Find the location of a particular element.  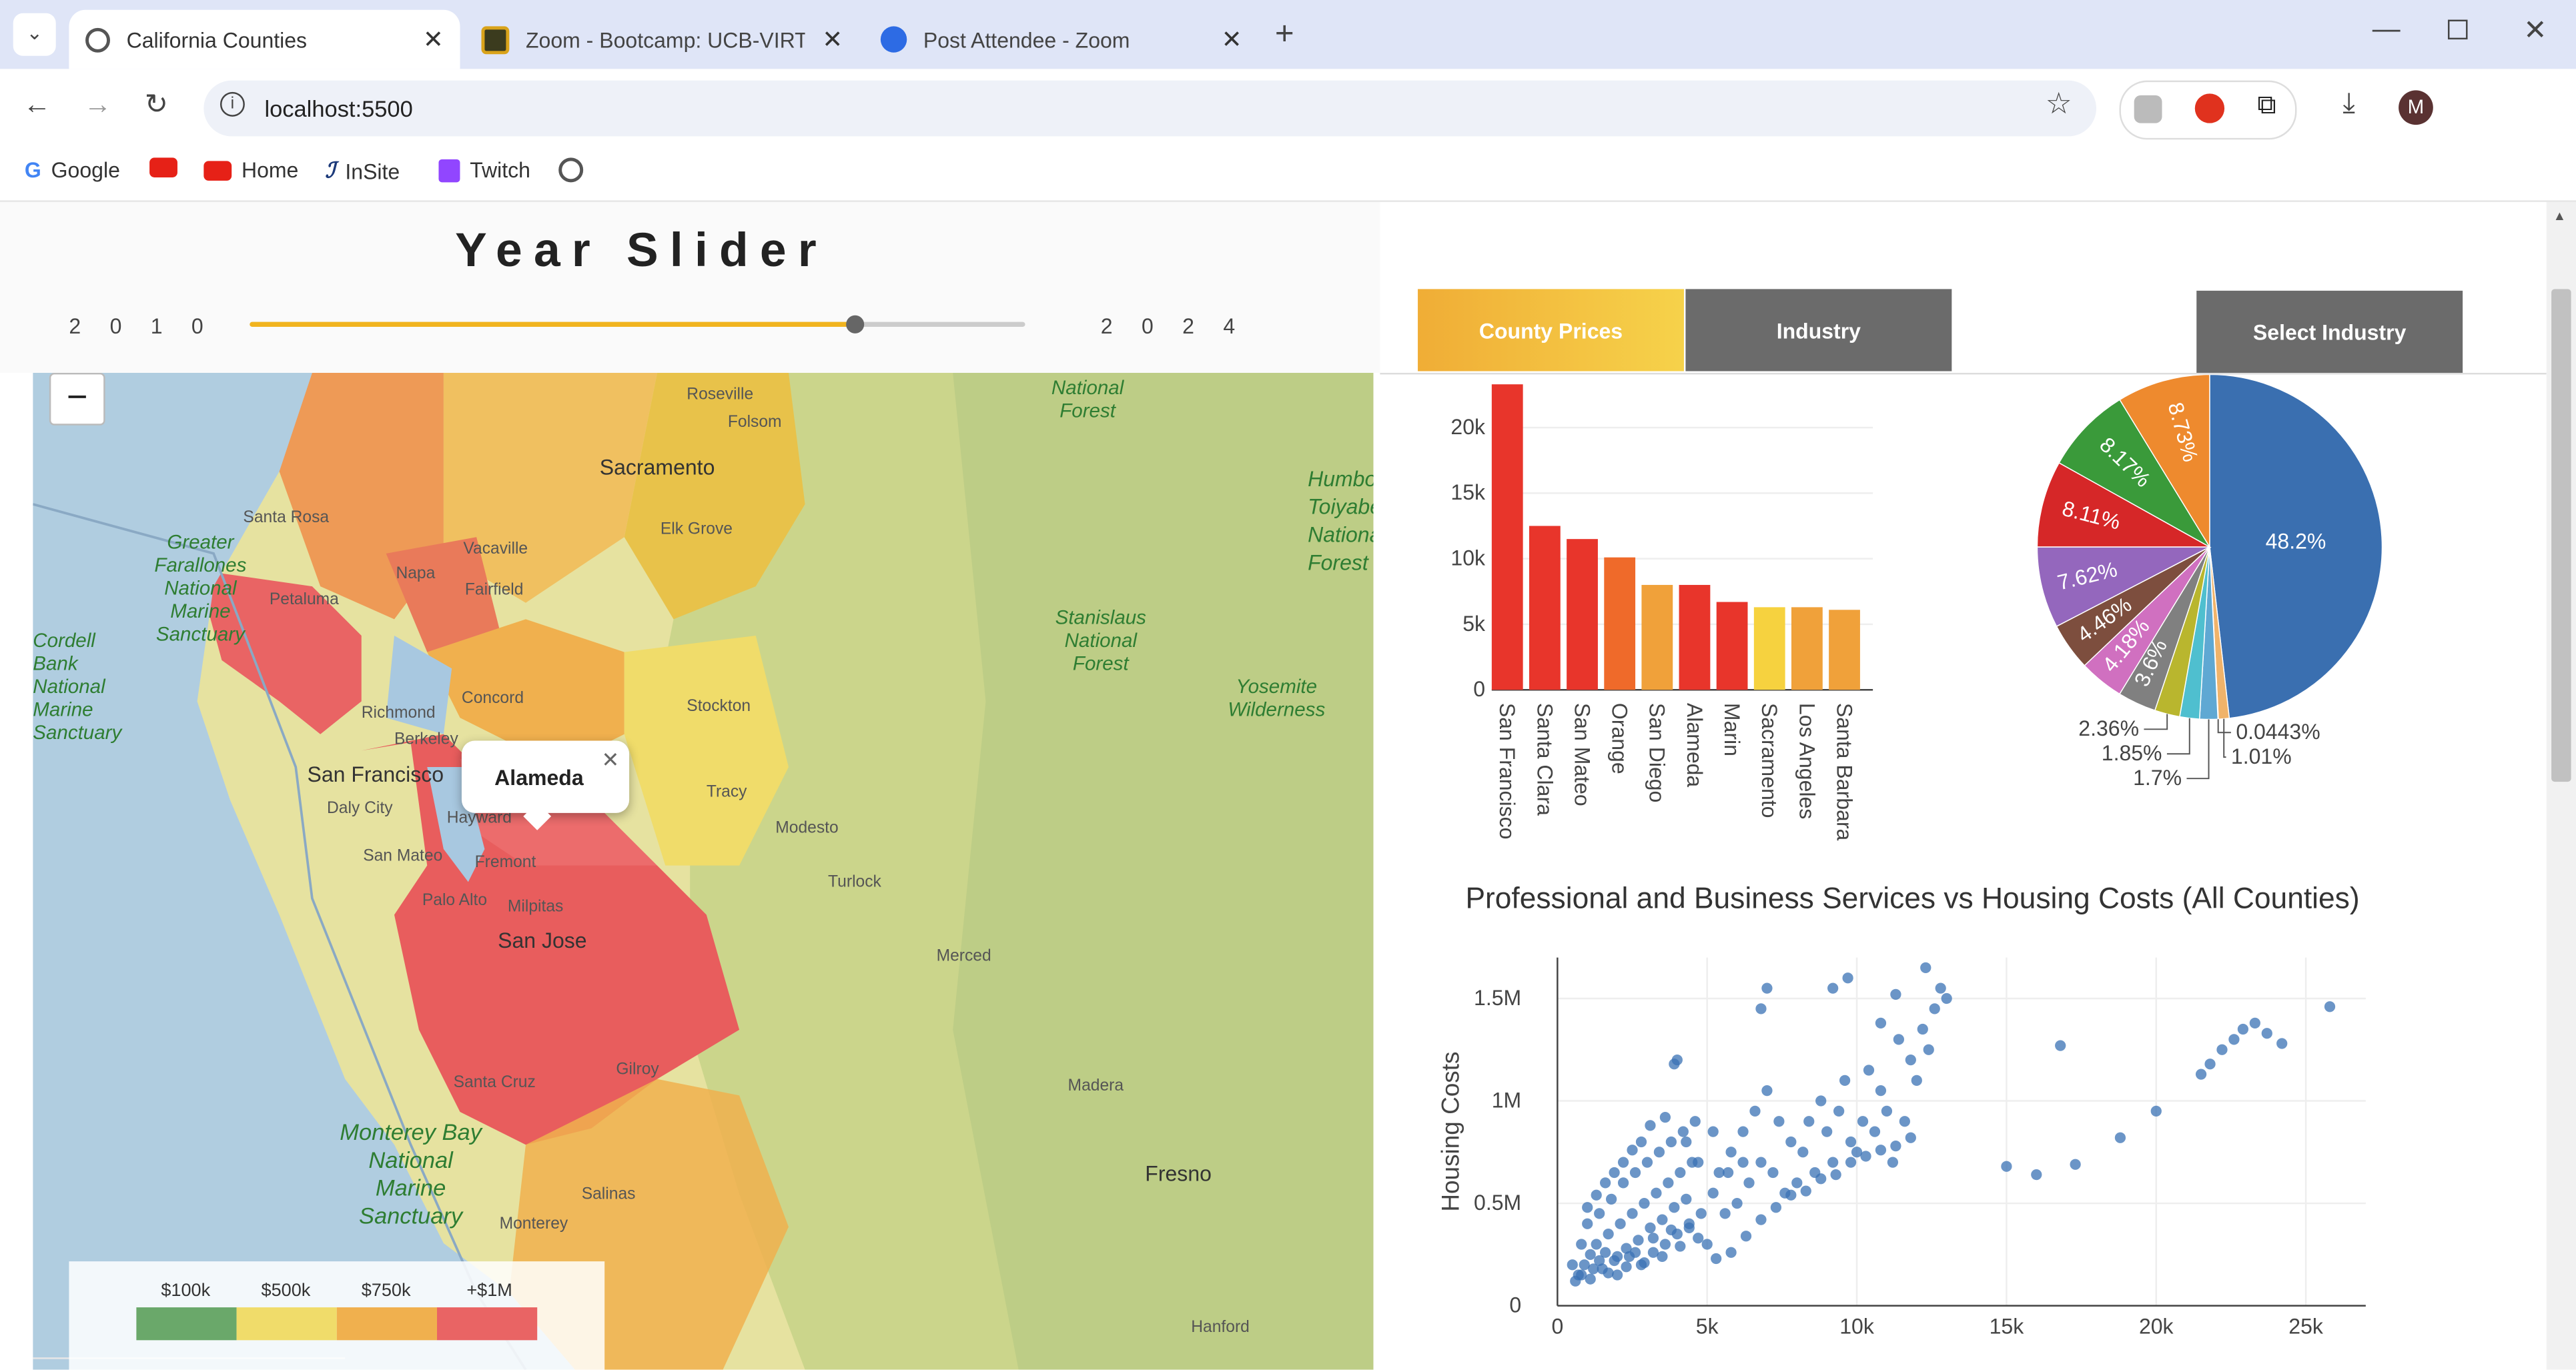

extension-icon is located at coordinates (2148, 109).